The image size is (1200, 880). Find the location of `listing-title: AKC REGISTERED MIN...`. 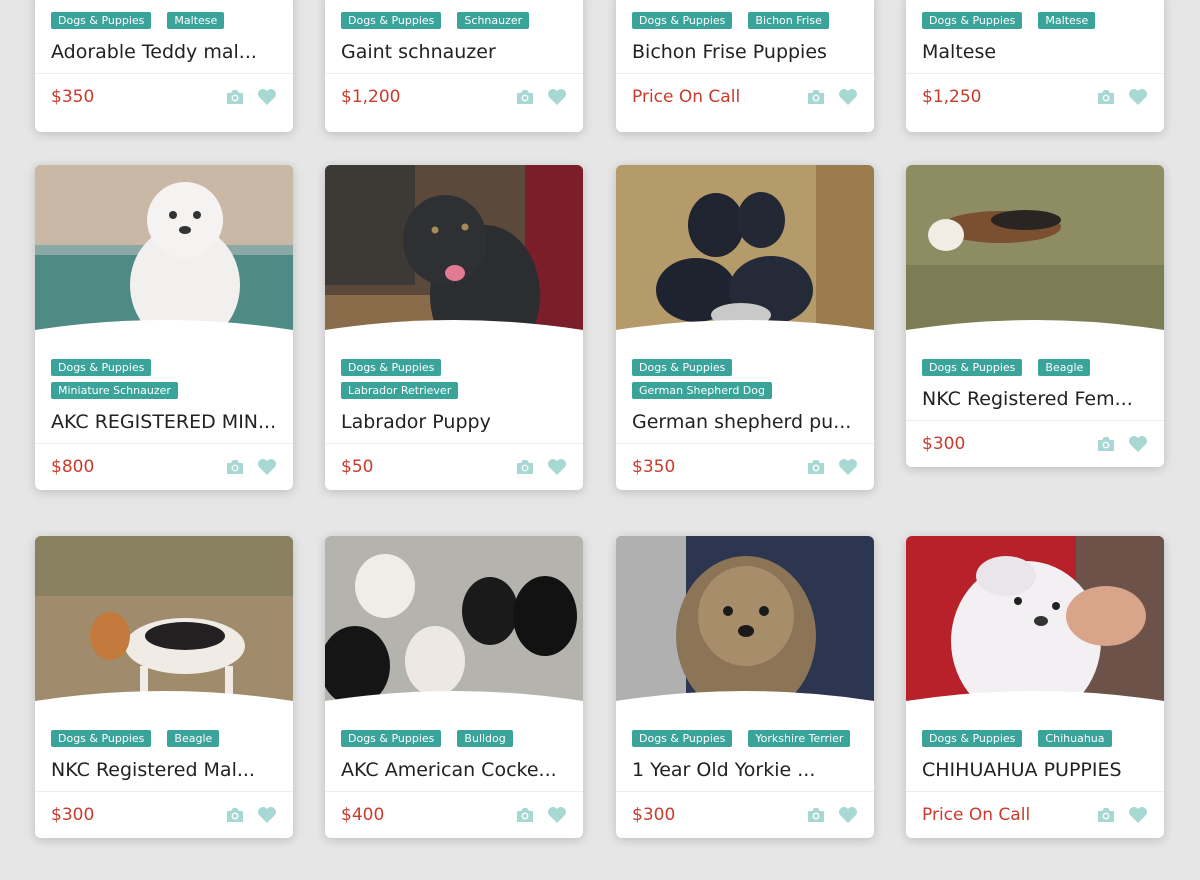

listing-title: AKC REGISTERED MIN... is located at coordinates (164, 426).